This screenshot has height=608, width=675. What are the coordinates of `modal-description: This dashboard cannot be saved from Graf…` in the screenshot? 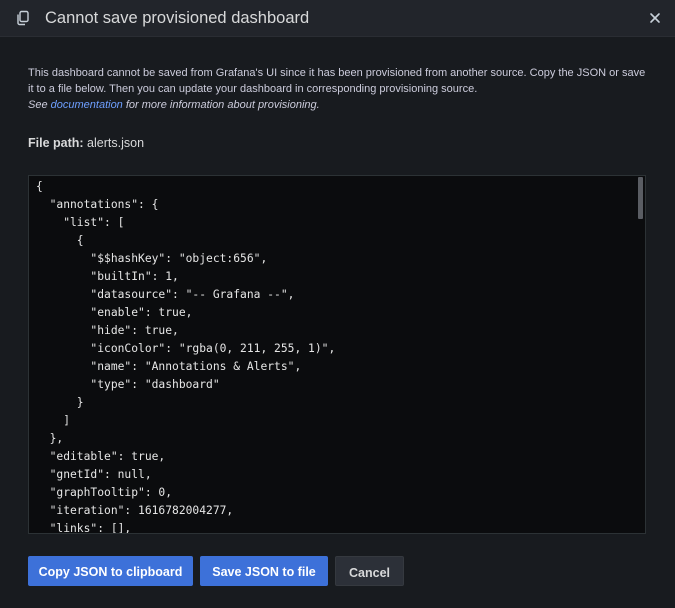 It's located at (338, 89).